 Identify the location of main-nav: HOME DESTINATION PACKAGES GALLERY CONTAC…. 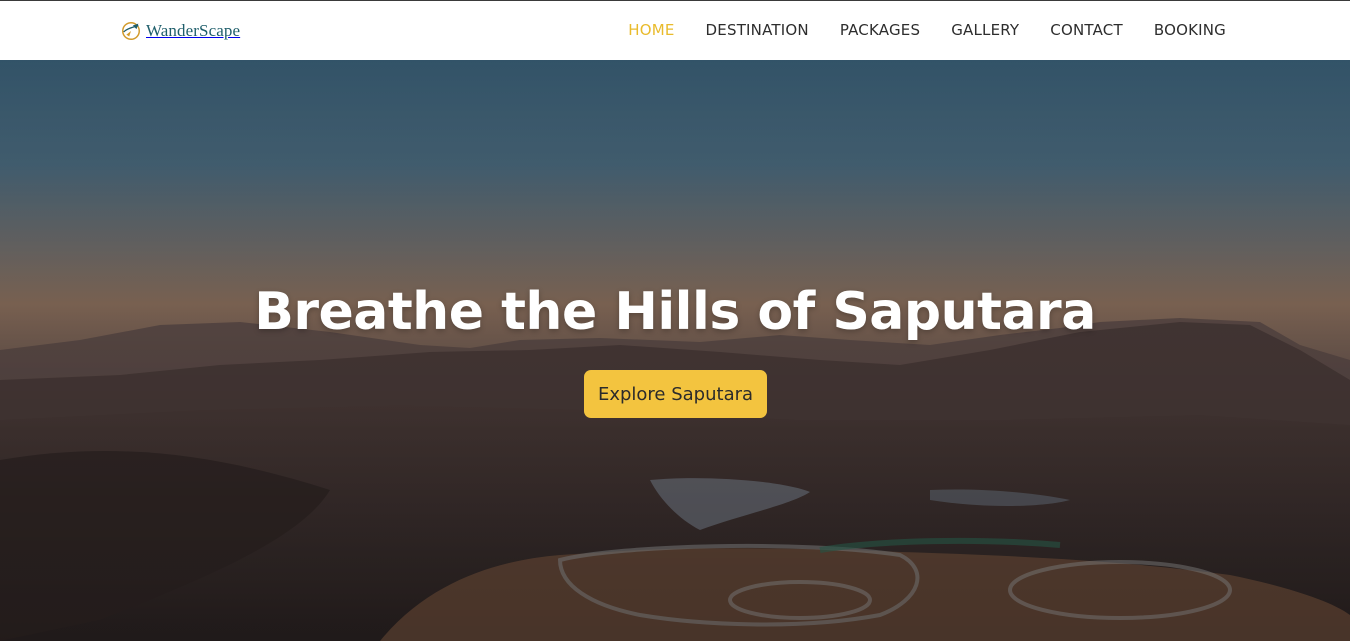
(927, 30).